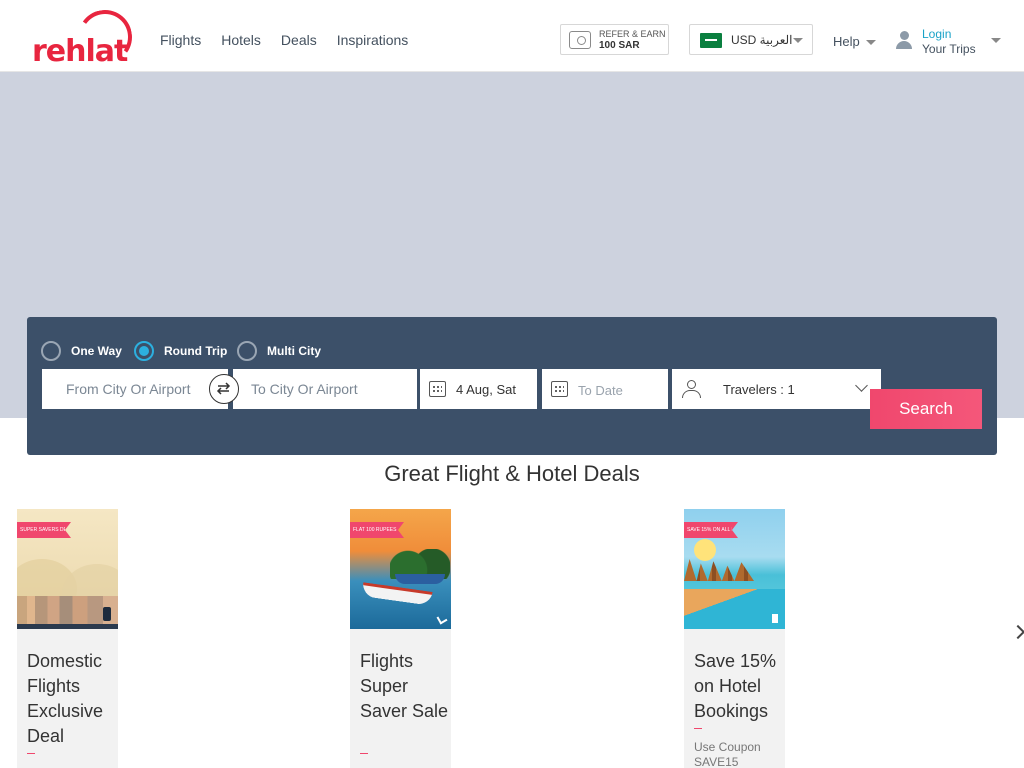 The width and height of the screenshot is (1024, 768). Describe the element at coordinates (196, 351) in the screenshot. I see `trip-type-label: Round Trip` at that location.